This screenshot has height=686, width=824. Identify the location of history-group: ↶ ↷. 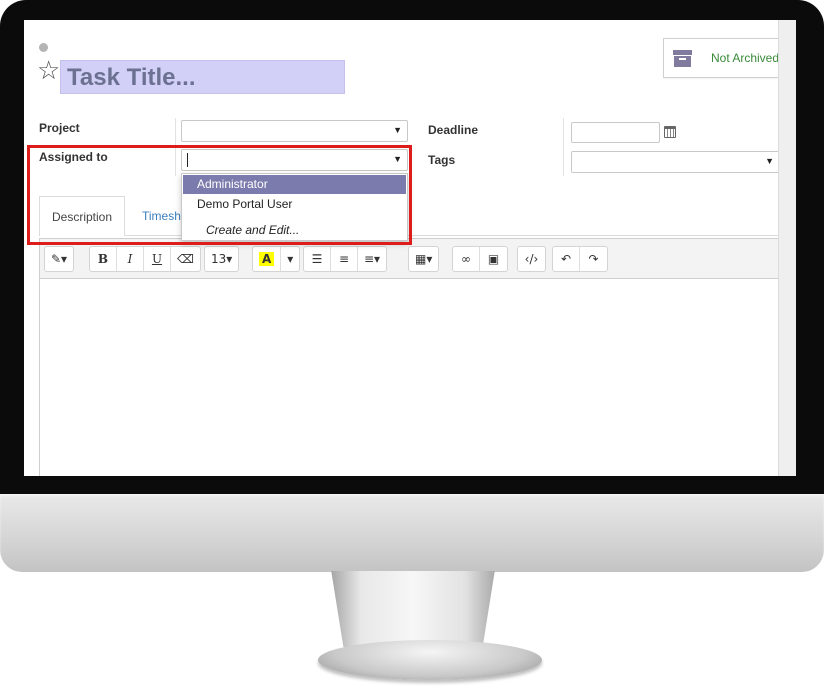
(580, 259).